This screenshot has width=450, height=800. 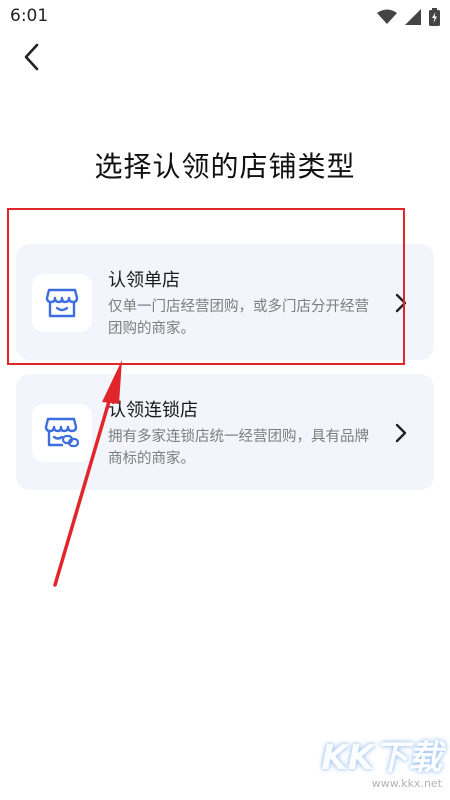 I want to click on battery-icon, so click(x=434, y=17).